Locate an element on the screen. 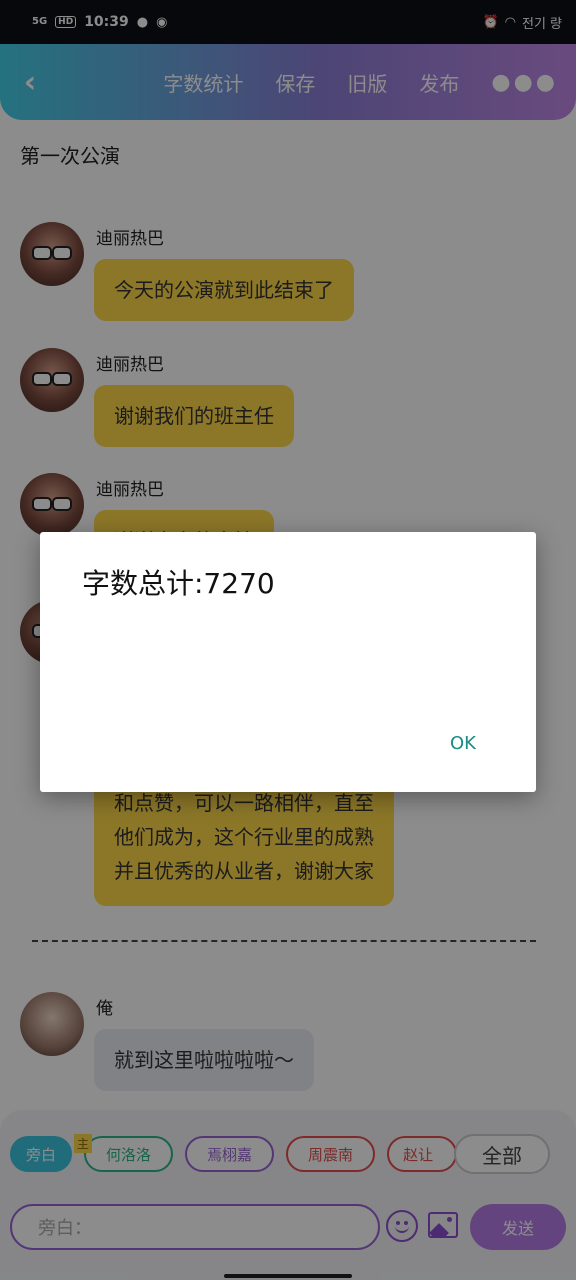 The width and height of the screenshot is (576, 1280). ok-button: OK is located at coordinates (463, 743).